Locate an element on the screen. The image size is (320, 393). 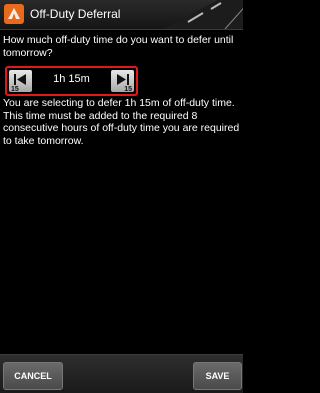
increment-button: 15 is located at coordinates (122, 81).